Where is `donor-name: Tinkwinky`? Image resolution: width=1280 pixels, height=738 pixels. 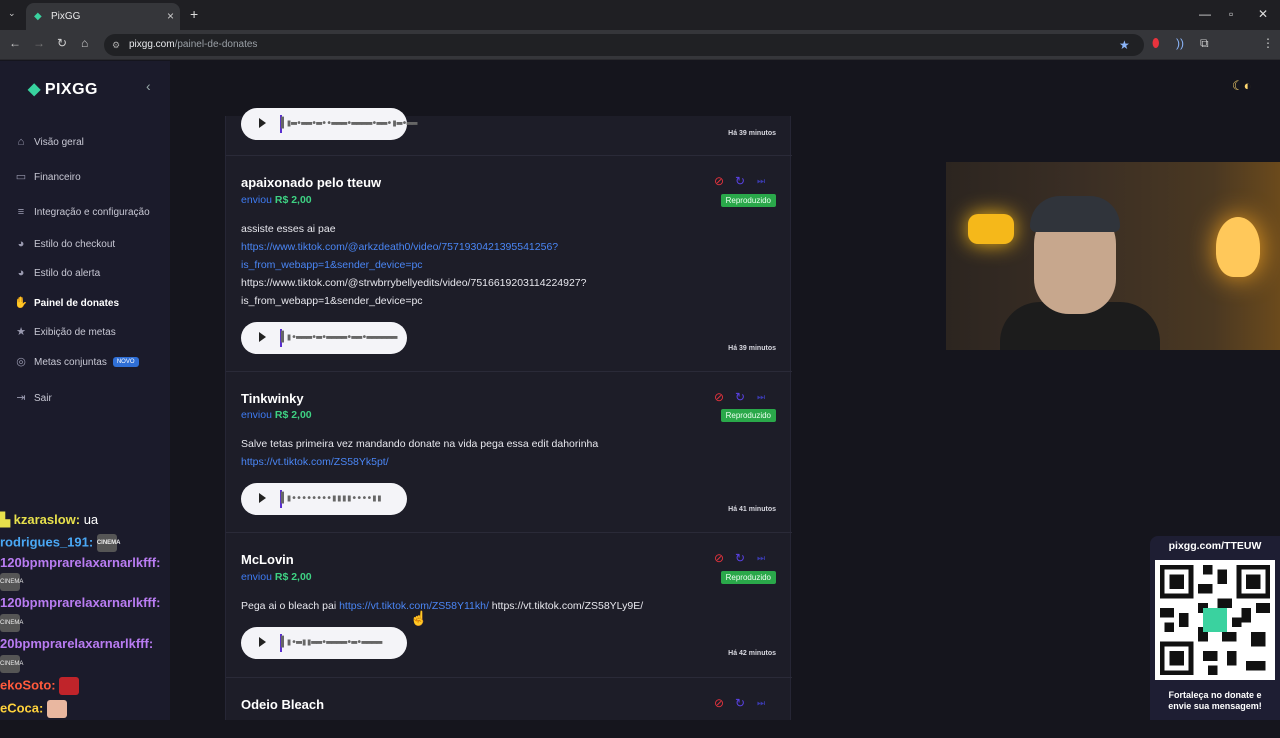
donor-name: Tinkwinky is located at coordinates (272, 398).